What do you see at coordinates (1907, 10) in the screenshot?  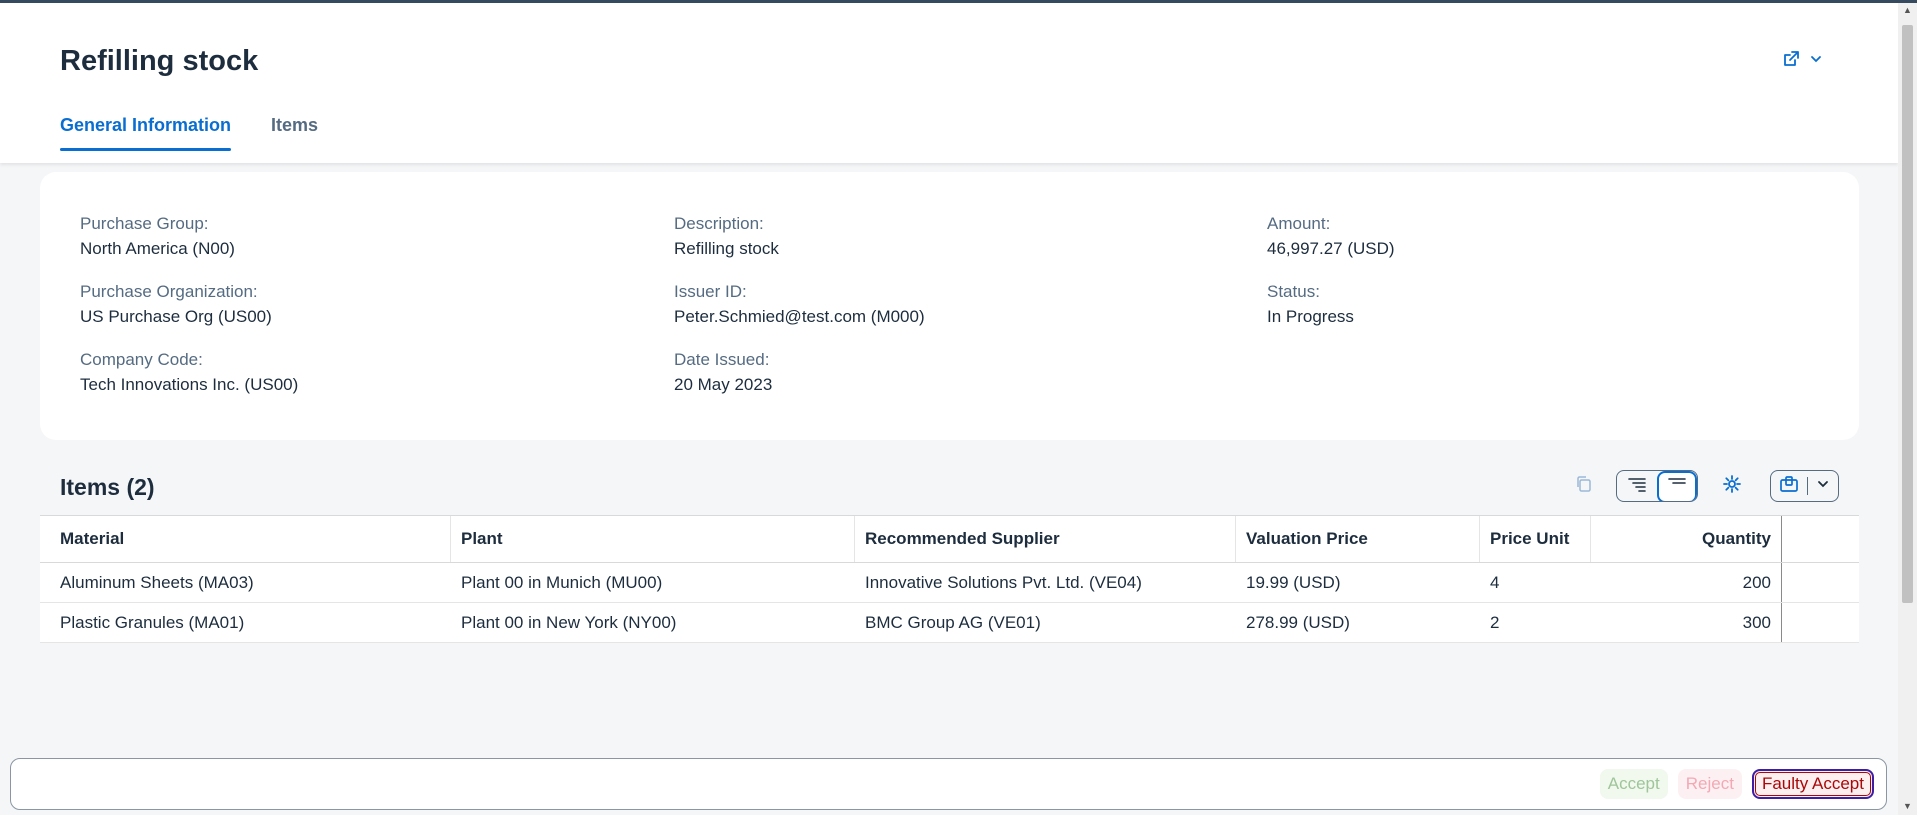 I see `scroll-up-arrow-icon: ▲` at bounding box center [1907, 10].